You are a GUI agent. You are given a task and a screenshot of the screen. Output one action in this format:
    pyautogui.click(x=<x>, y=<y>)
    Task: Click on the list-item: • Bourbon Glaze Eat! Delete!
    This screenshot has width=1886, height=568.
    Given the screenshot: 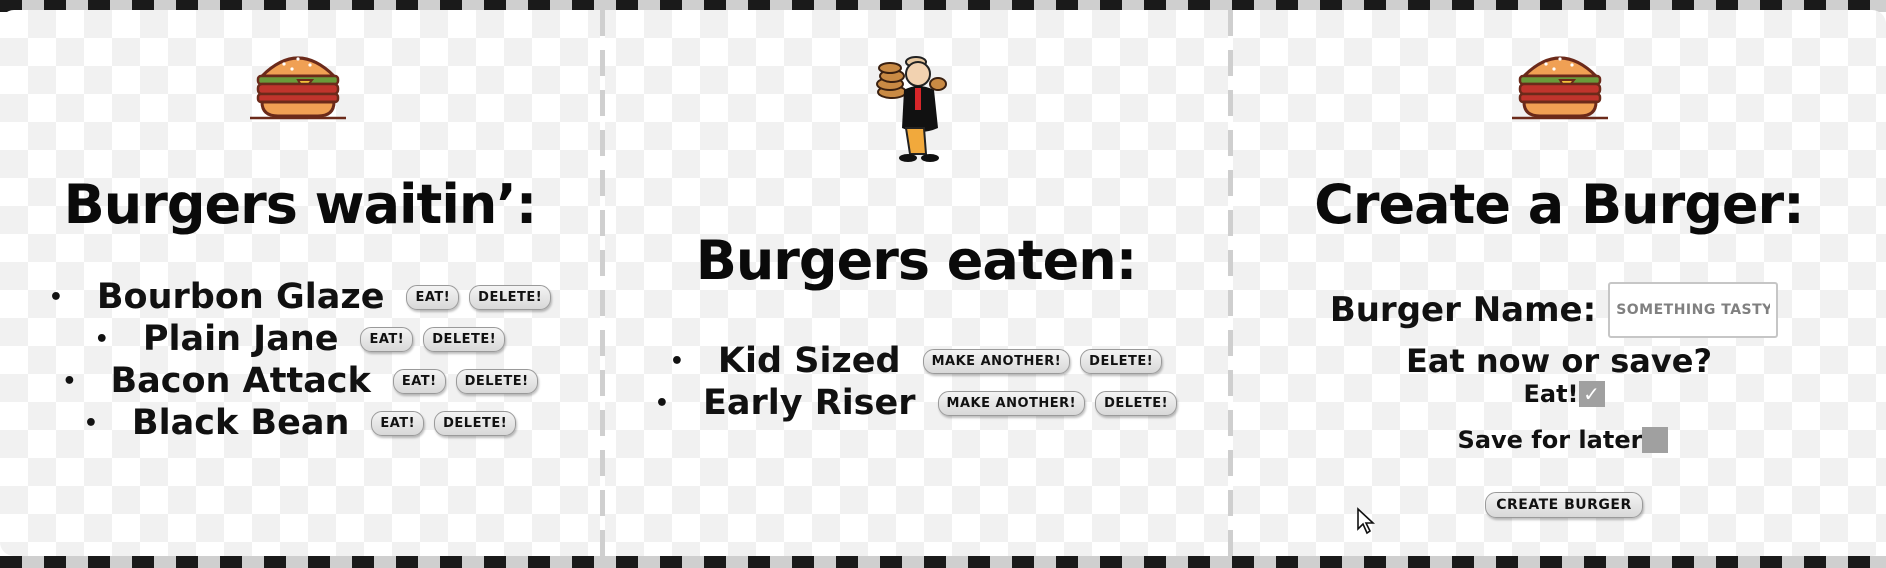 What is the action you would take?
    pyautogui.click(x=300, y=297)
    